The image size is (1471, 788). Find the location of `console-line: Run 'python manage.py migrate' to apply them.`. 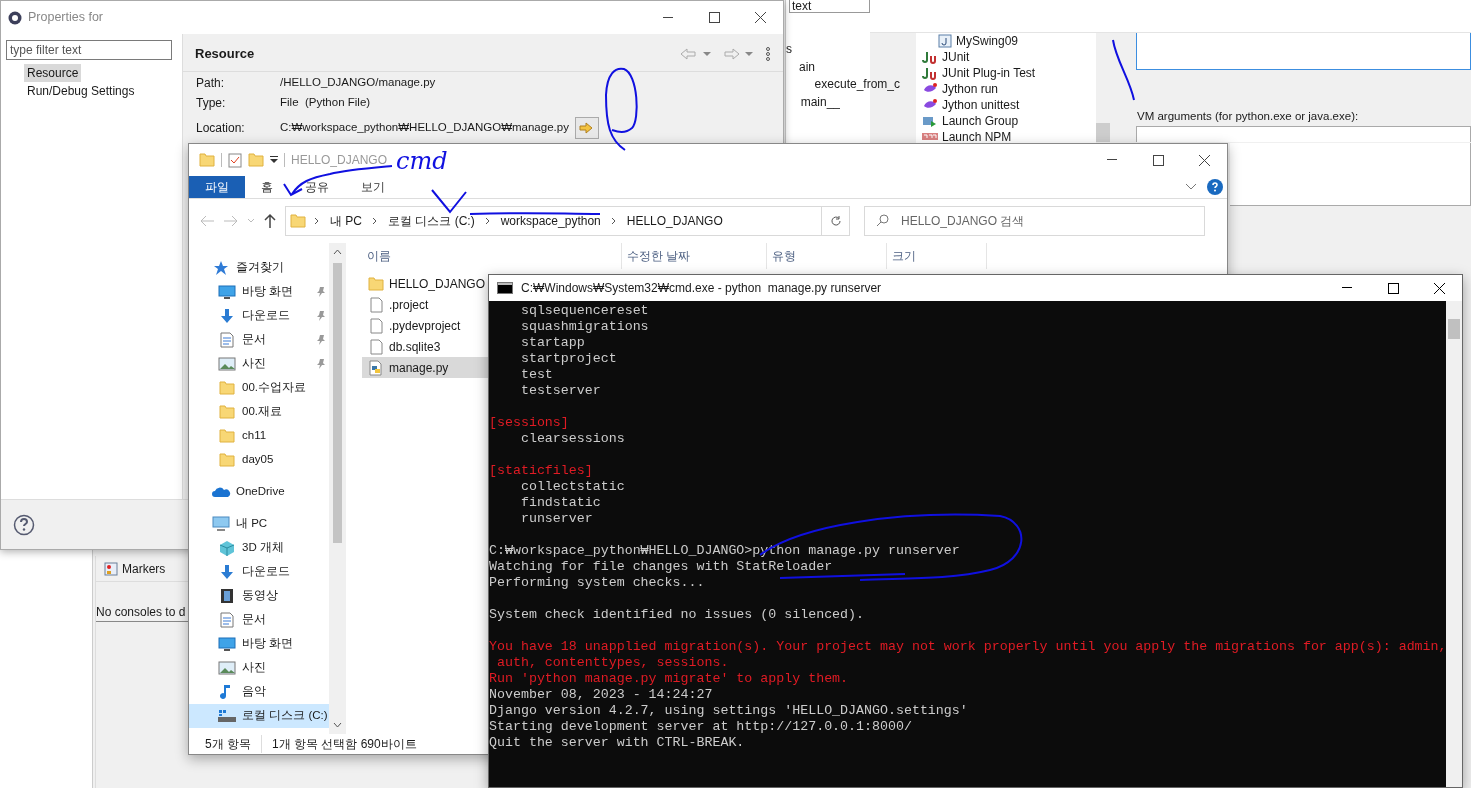

console-line: Run 'python manage.py migrate' to apply them. is located at coordinates (669, 679).